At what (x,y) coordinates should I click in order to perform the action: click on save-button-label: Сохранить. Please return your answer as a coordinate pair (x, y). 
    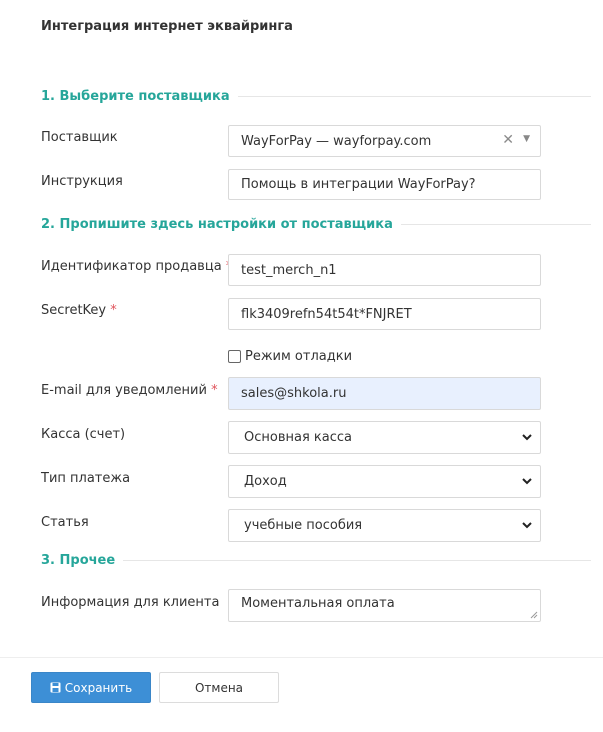
    Looking at the image, I should click on (98, 687).